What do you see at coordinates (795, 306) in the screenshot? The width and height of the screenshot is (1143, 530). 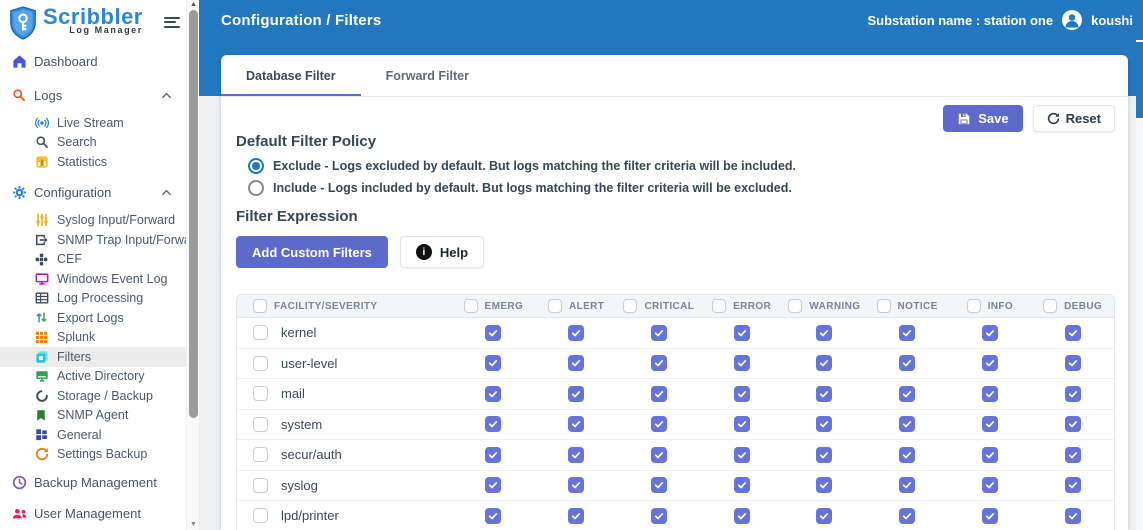 I see `header-checkbox-warning` at bounding box center [795, 306].